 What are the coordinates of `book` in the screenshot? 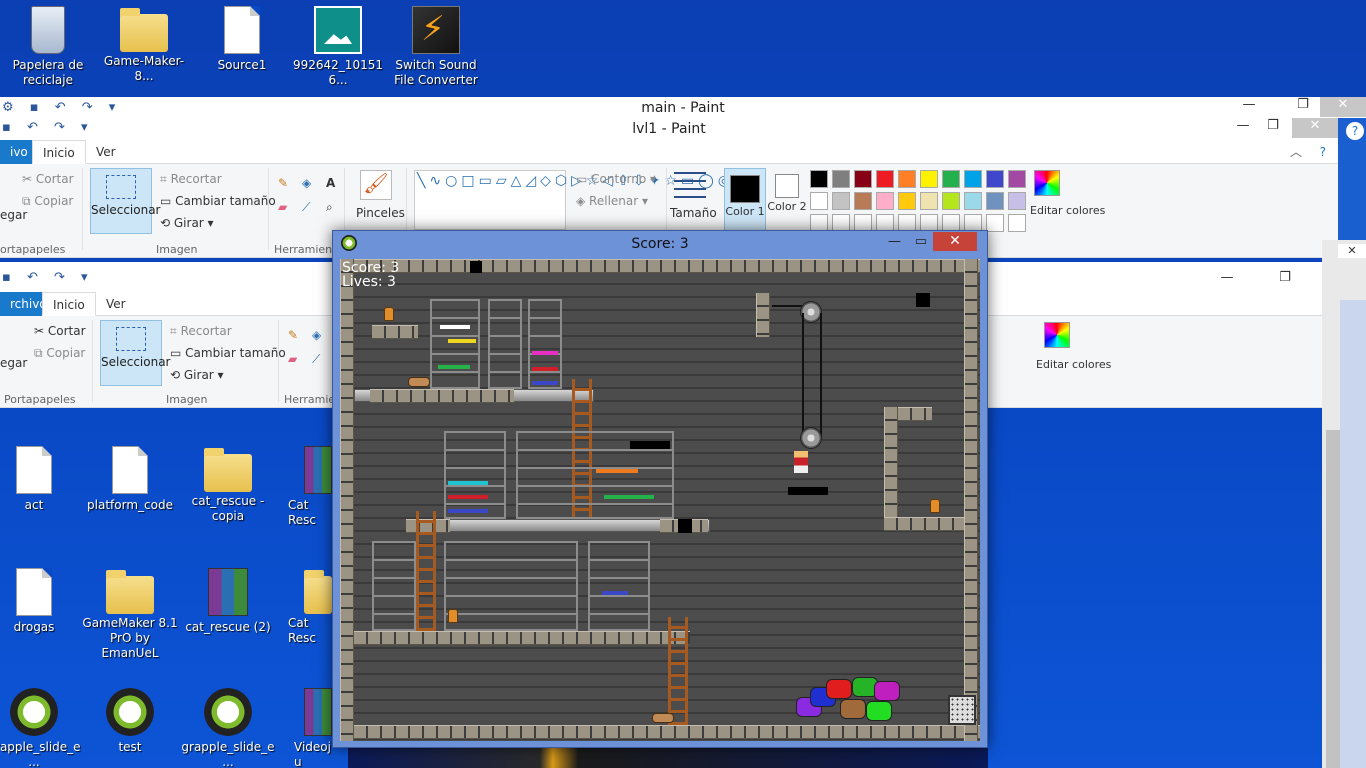 It's located at (468, 483).